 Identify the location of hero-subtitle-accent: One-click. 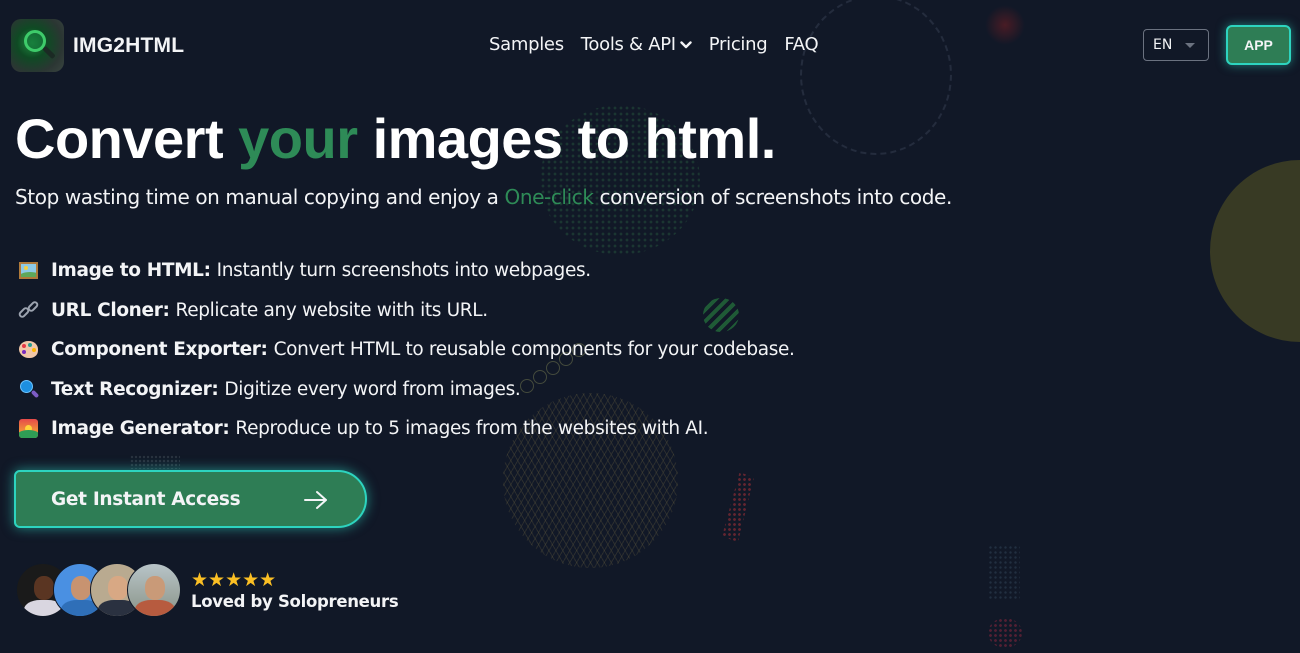
(549, 197).